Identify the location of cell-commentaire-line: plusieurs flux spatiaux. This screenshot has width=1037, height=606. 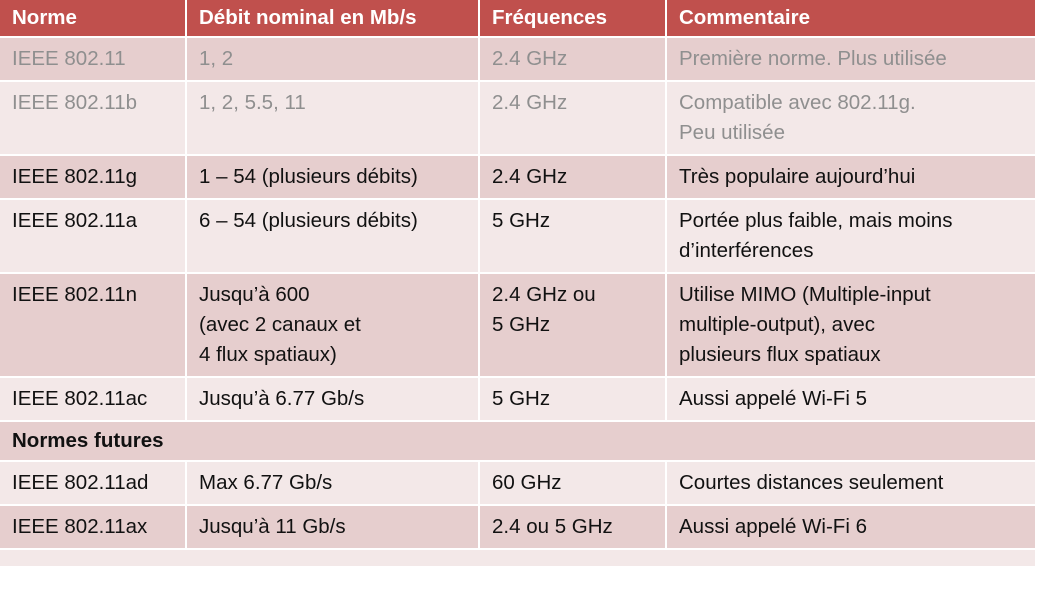
(780, 354).